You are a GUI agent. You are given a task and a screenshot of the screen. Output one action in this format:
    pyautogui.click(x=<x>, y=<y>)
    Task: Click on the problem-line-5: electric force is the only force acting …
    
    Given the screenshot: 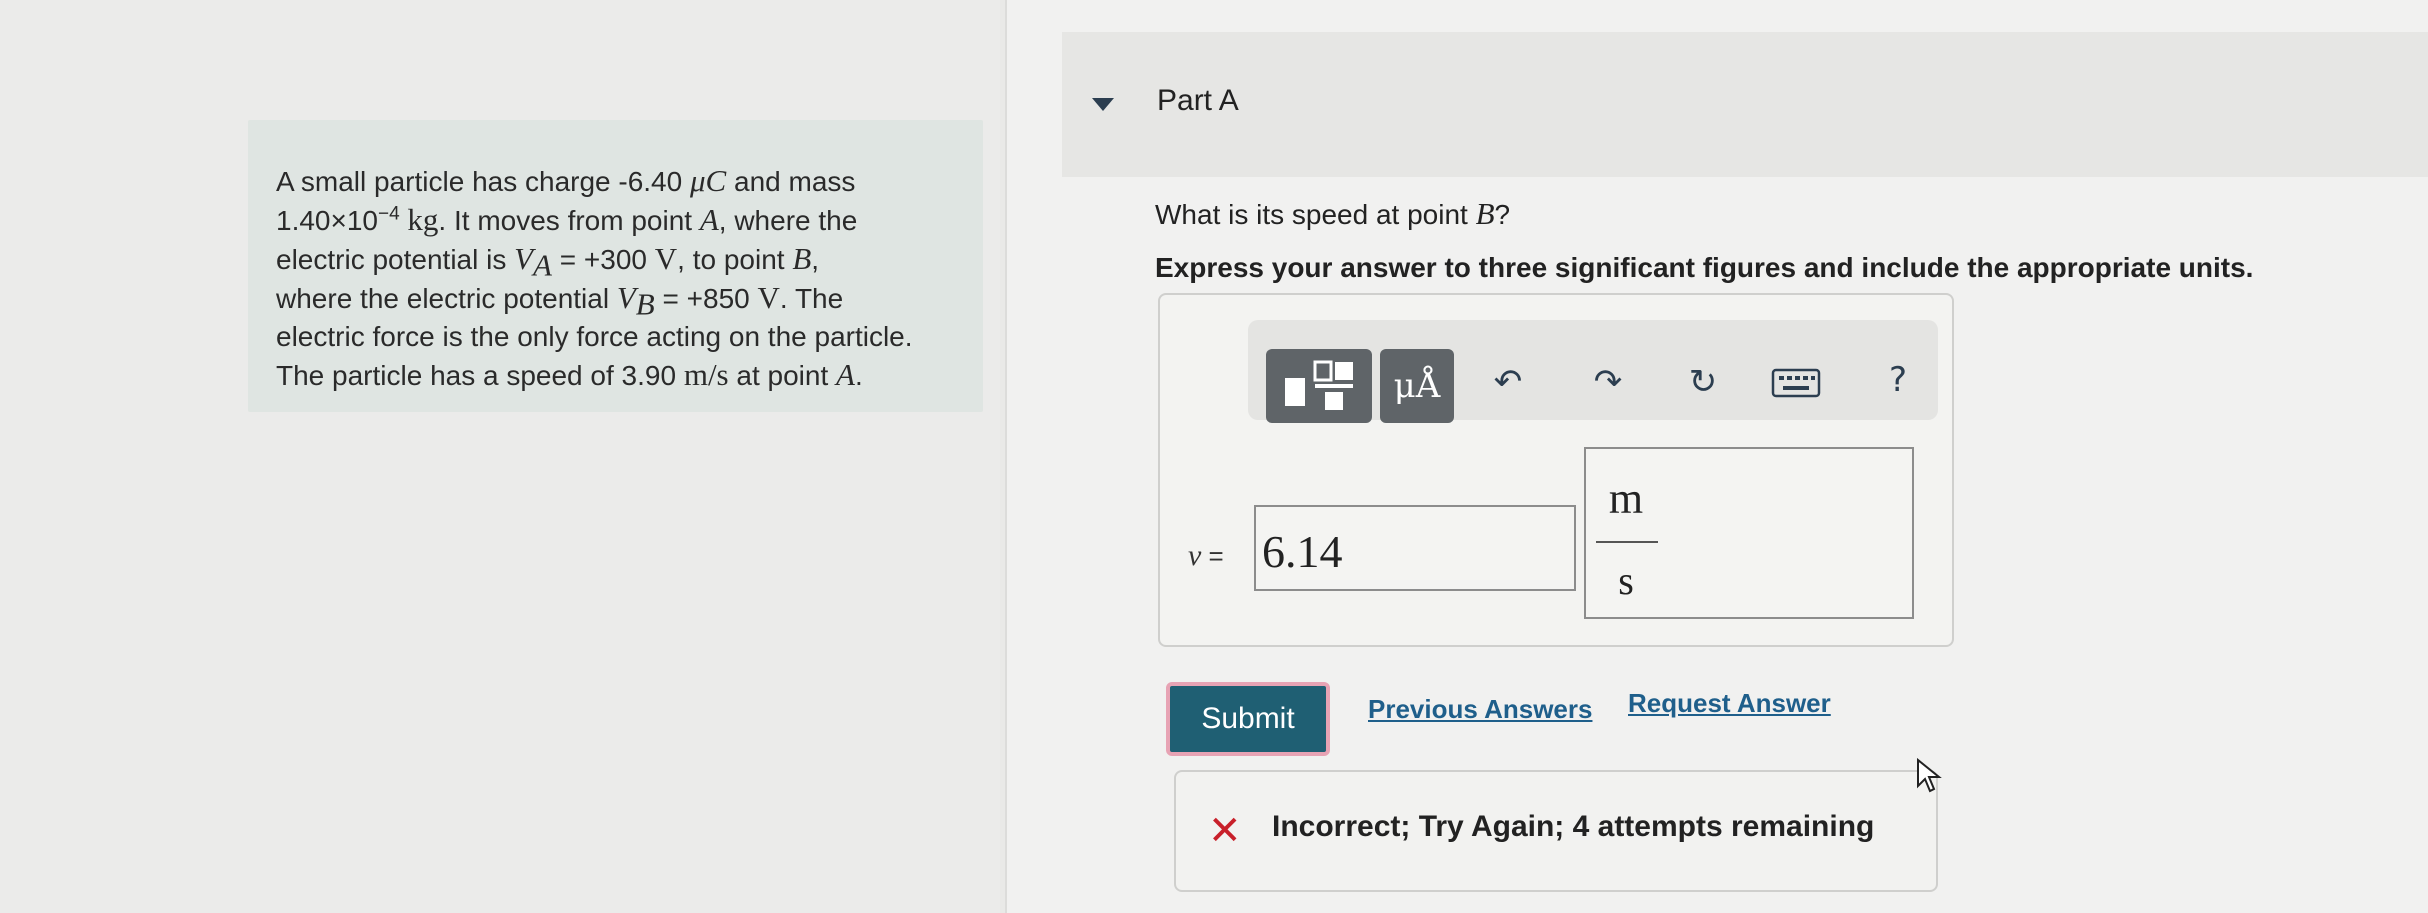 What is the action you would take?
    pyautogui.click(x=594, y=336)
    